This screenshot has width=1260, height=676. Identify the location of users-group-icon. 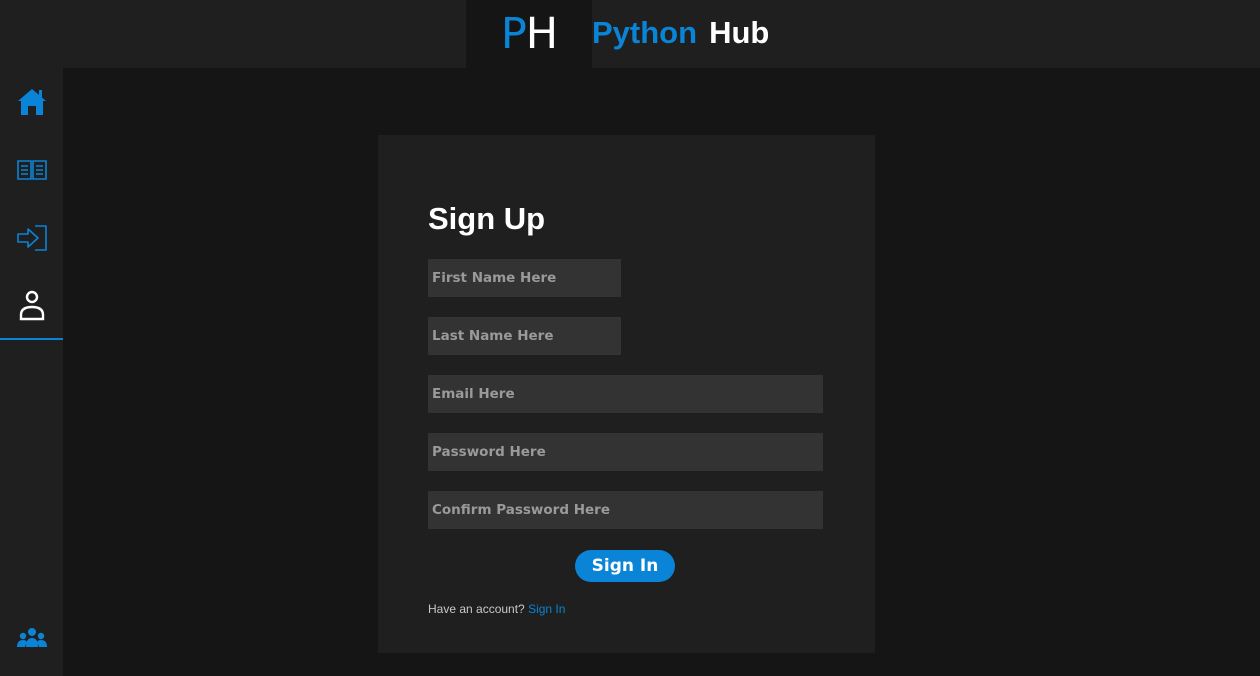
(31, 637).